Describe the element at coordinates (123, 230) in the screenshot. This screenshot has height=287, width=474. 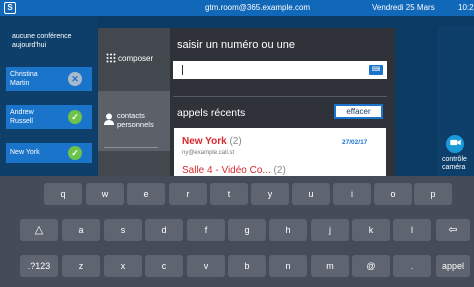
I see `key-s: s` at that location.